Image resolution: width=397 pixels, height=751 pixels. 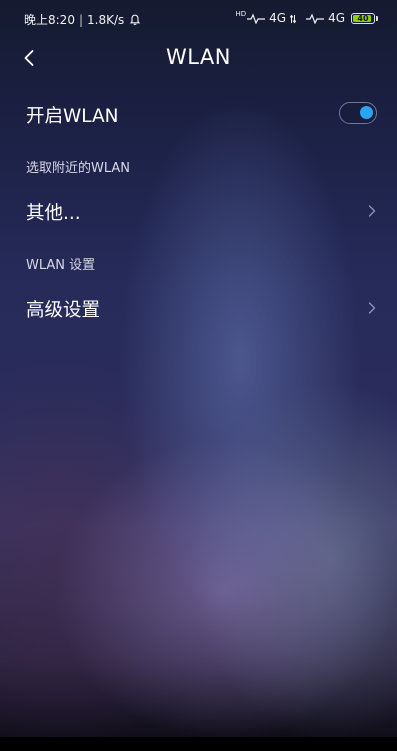 I want to click on header: WLAN, so click(x=198, y=60).